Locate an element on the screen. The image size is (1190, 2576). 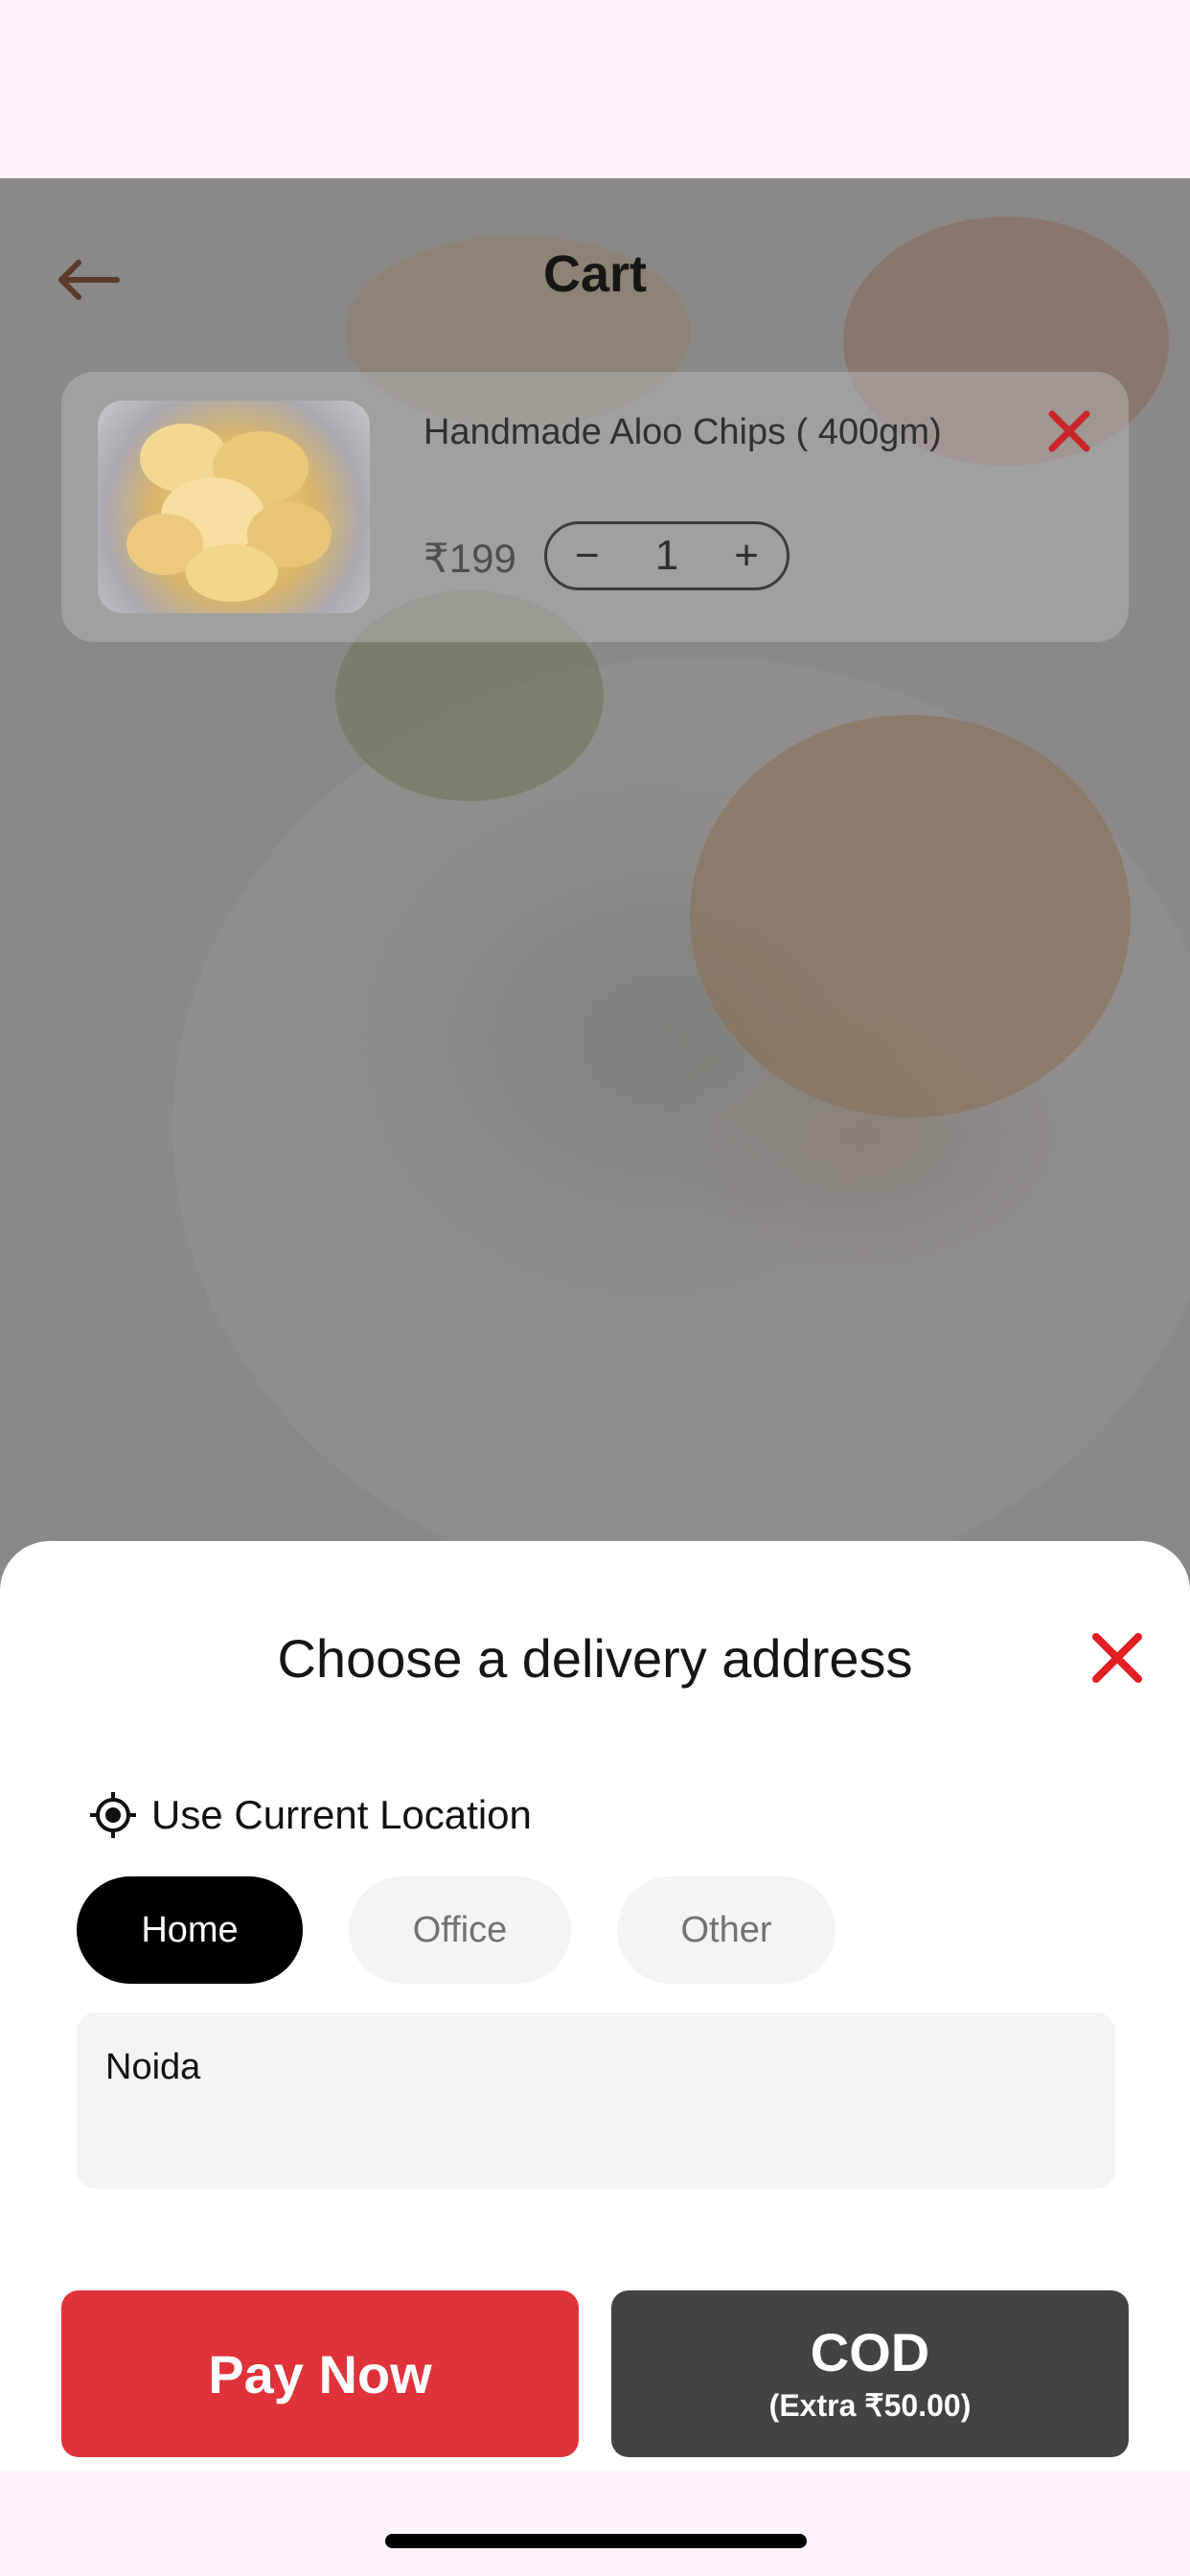
use-current-location: Use Current Location is located at coordinates (310, 1815).